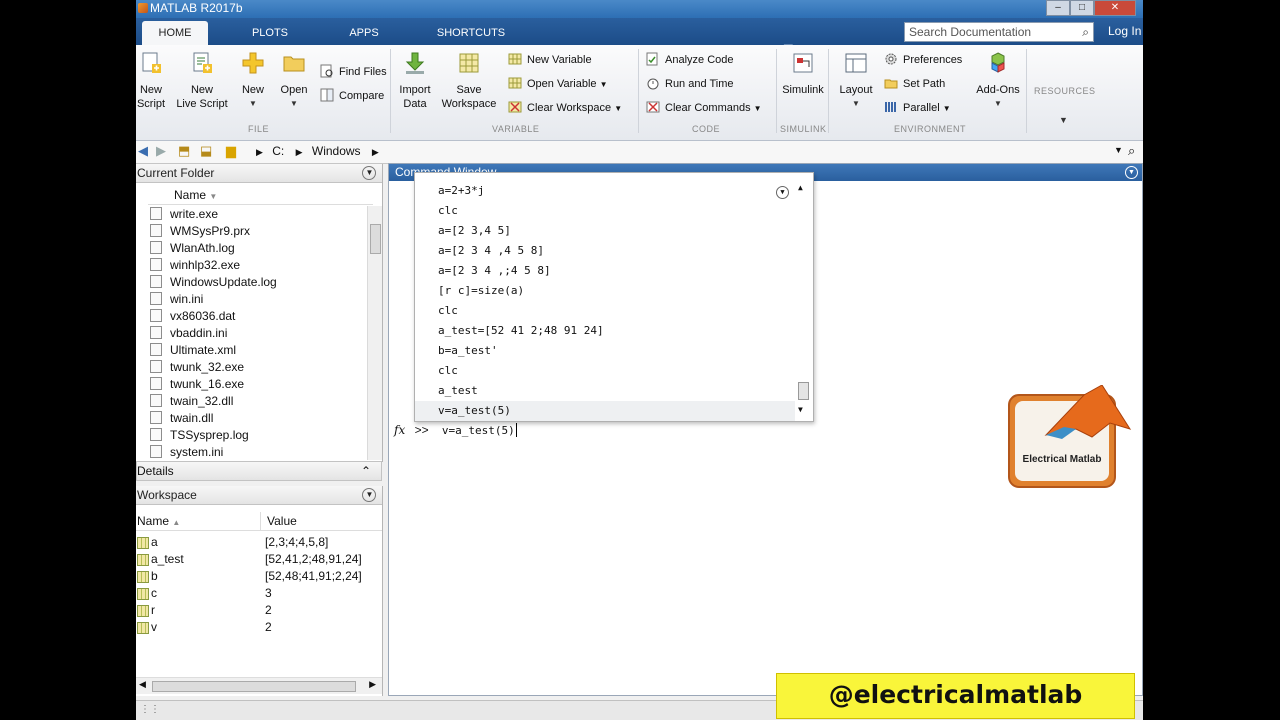  What do you see at coordinates (521, 331) in the screenshot?
I see `history-entry: a_test=[52 41 2;48 91 24]` at bounding box center [521, 331].